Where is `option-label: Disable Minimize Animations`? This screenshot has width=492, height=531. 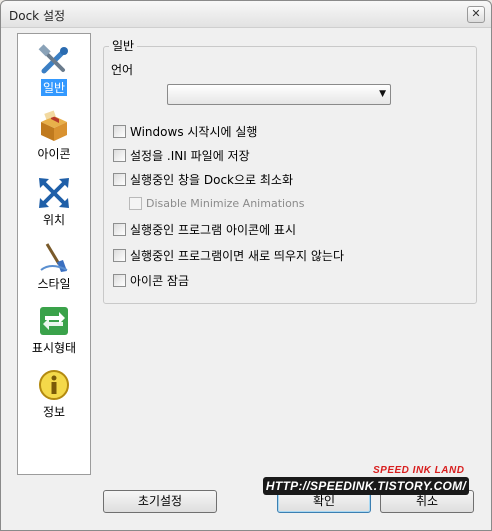 option-label: Disable Minimize Animations is located at coordinates (225, 203).